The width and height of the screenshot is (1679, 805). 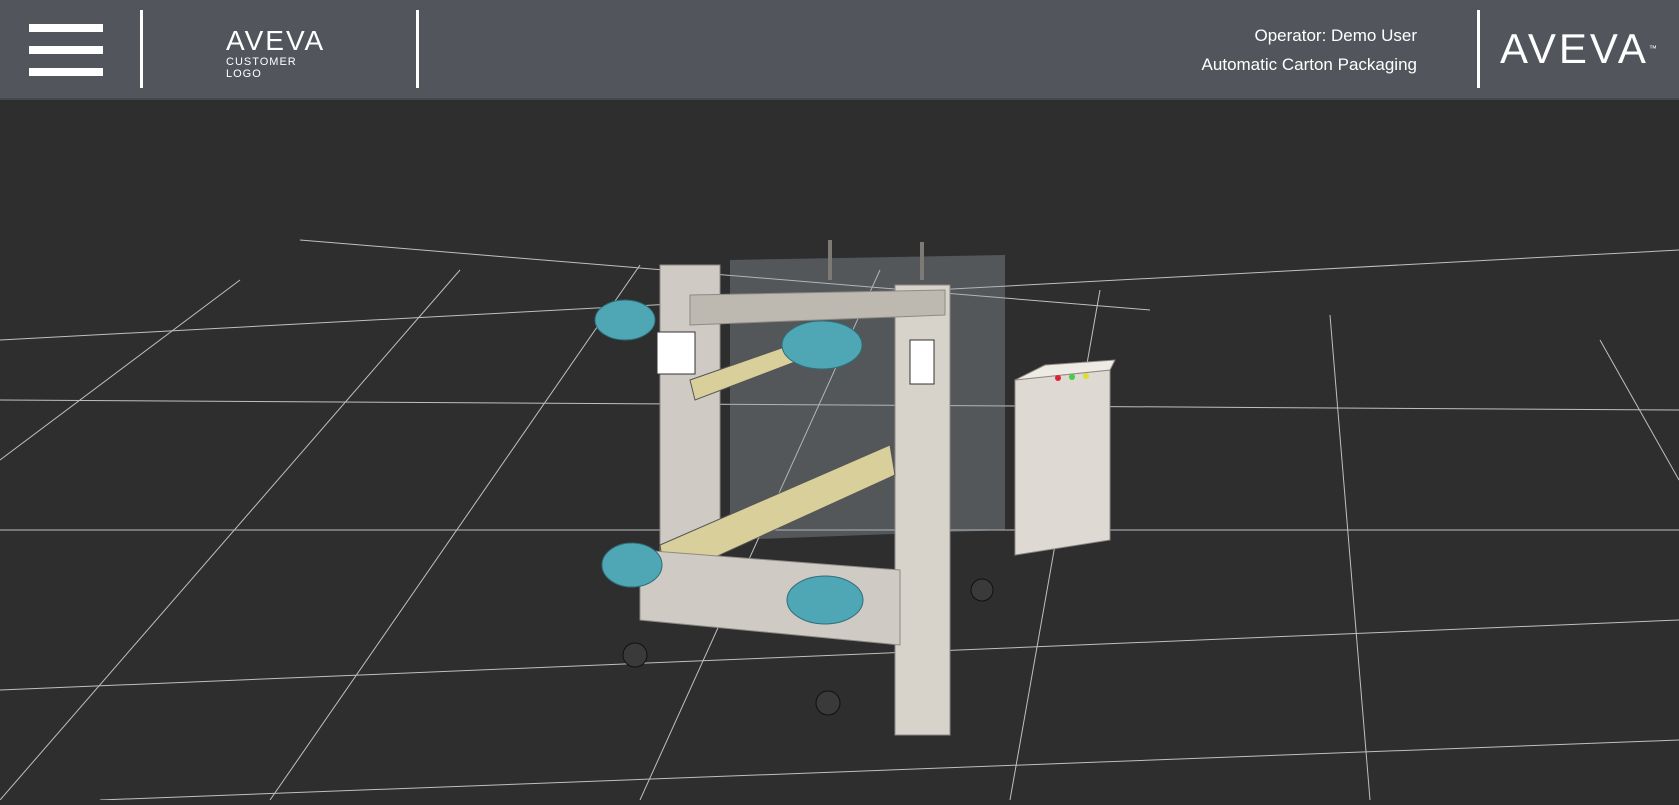 What do you see at coordinates (66, 50) in the screenshot?
I see `hamburger-menu-icon` at bounding box center [66, 50].